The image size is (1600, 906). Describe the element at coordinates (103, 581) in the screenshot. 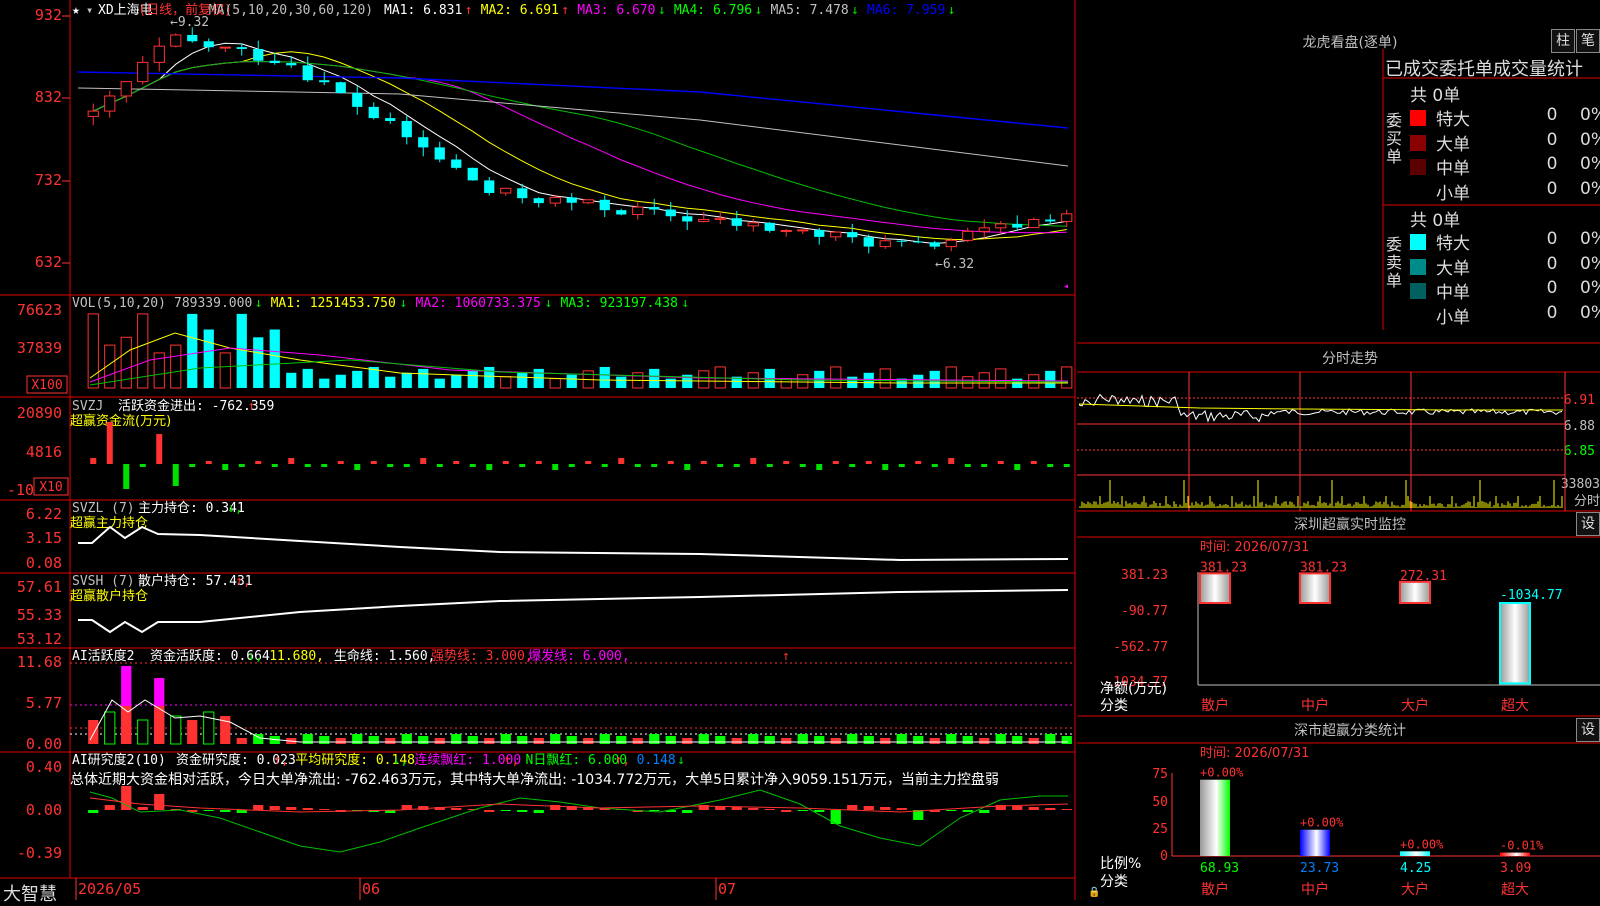

I see `svsh-header: SVSH (7)` at that location.